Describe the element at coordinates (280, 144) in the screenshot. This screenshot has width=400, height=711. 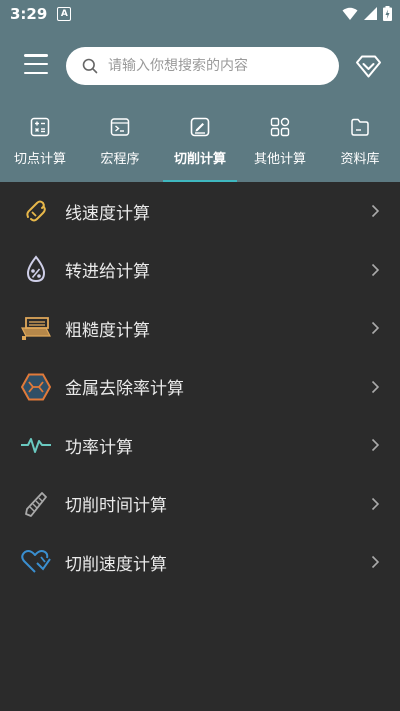
I see `tab-other-calc: 其他计算` at that location.